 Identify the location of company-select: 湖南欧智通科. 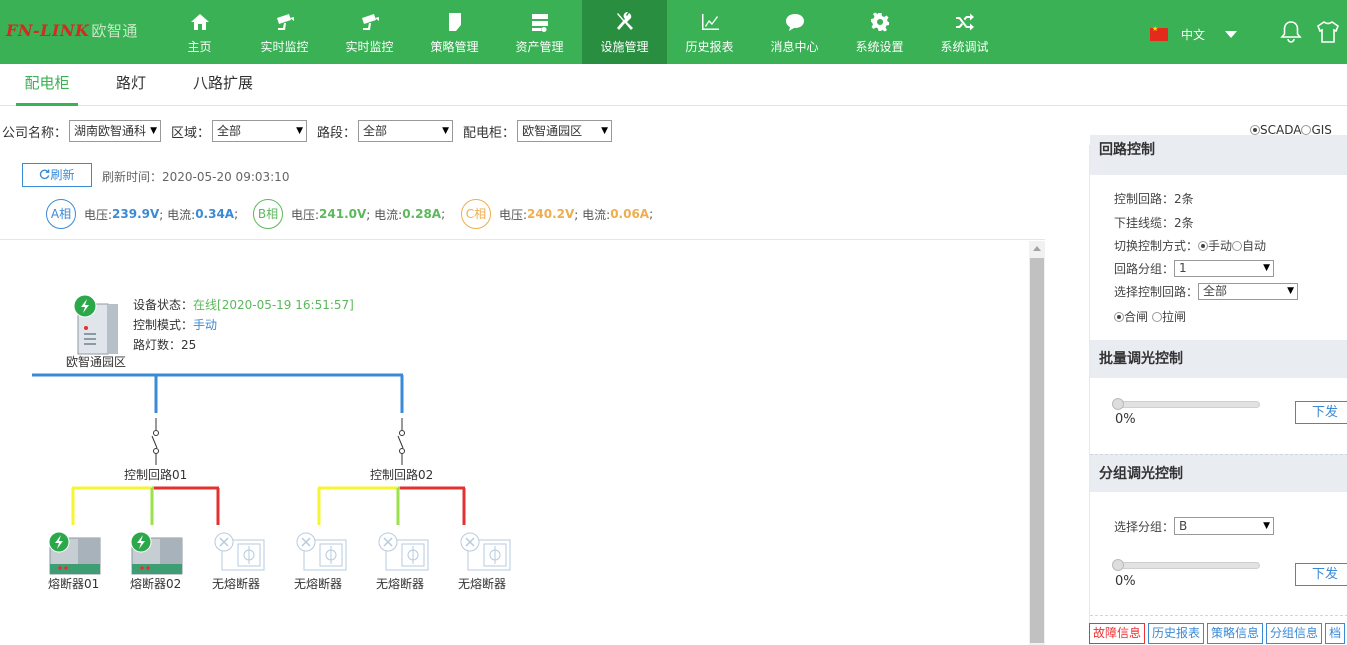
(115, 131).